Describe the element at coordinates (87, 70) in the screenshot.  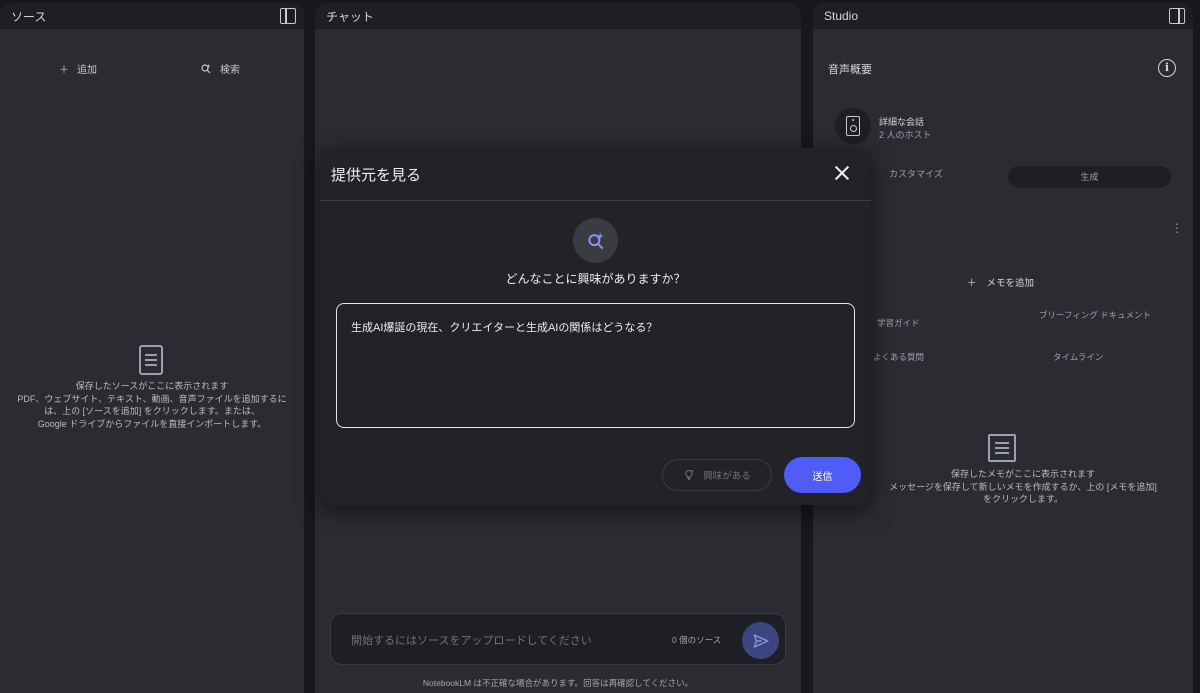
I see `add-source-label: 追加` at that location.